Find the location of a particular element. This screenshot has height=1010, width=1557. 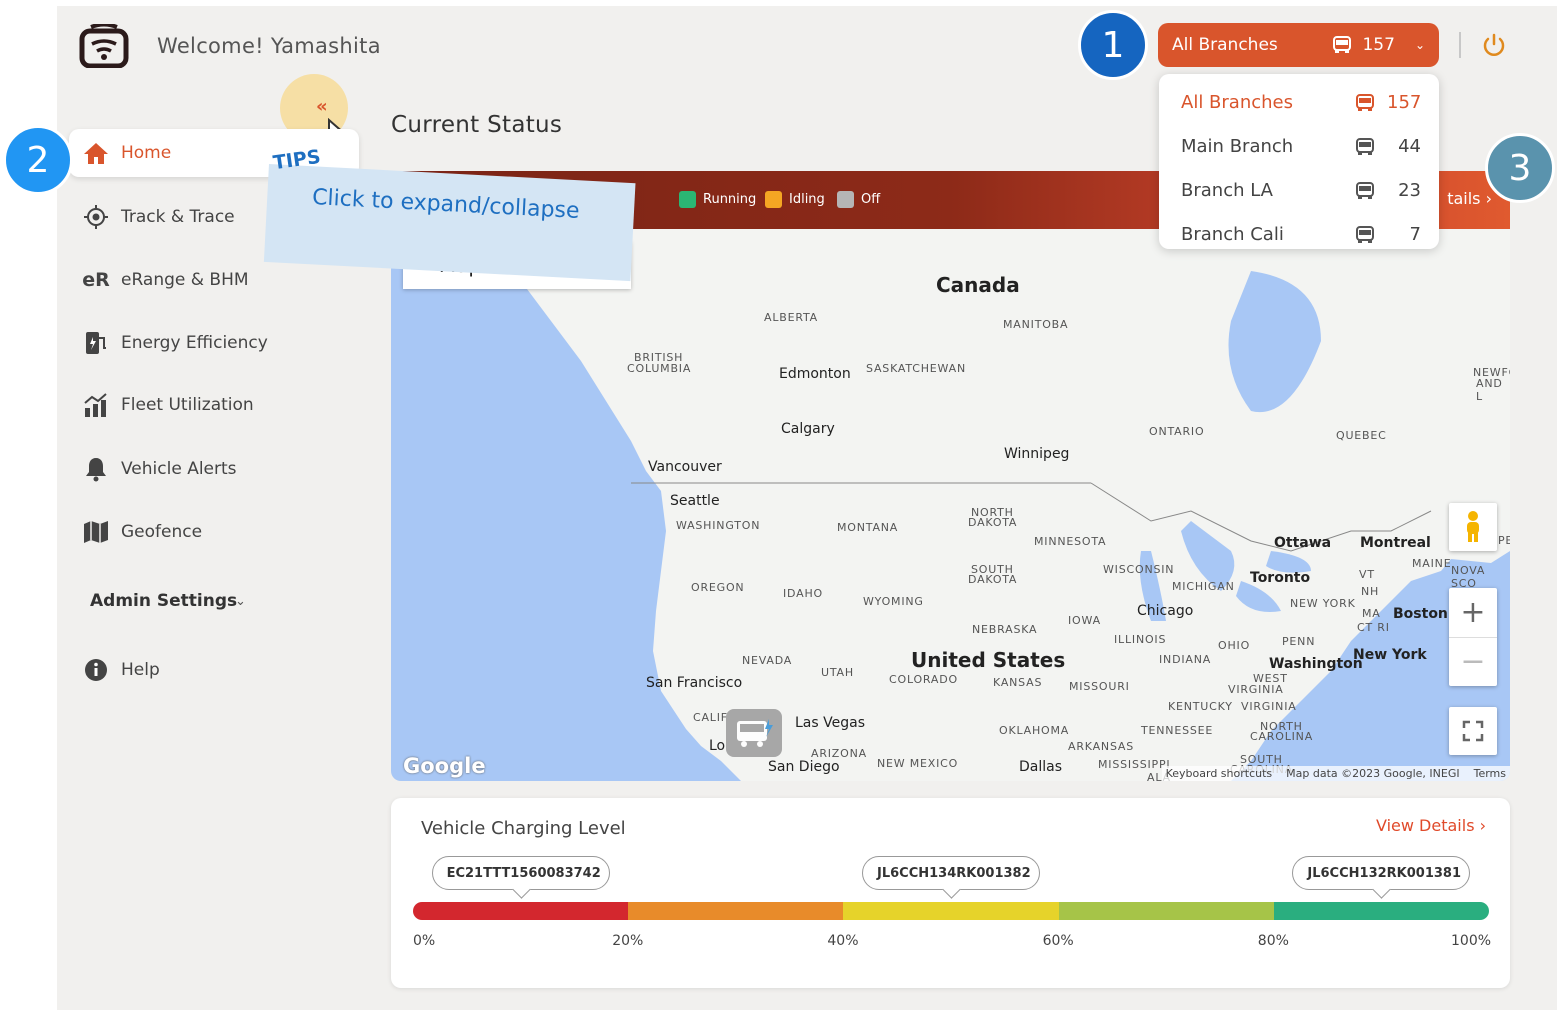

map-label: United States is located at coordinates (988, 660).